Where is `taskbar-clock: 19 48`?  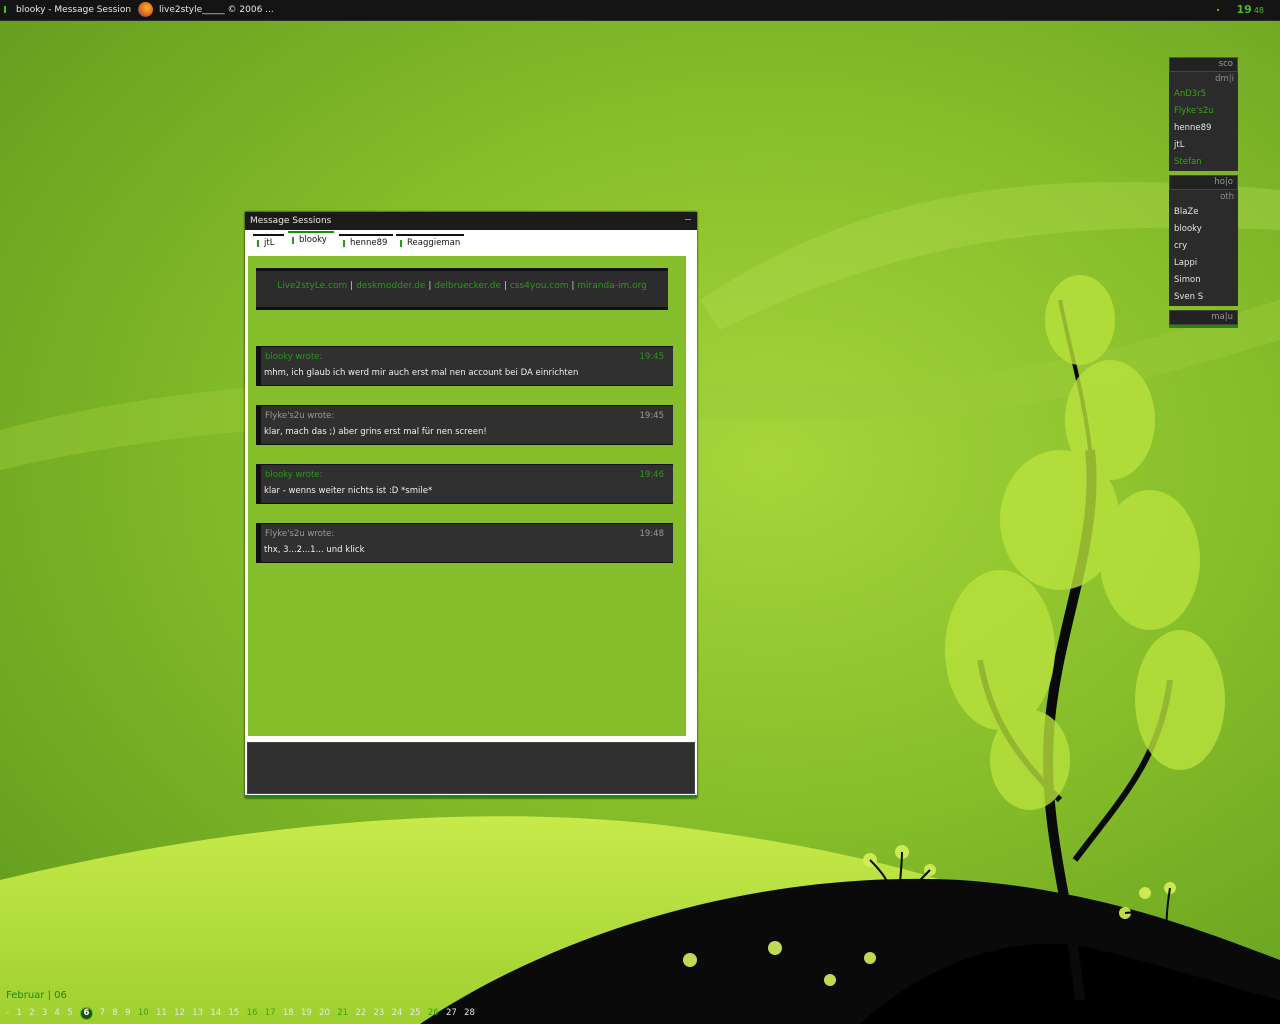
taskbar-clock: 19 48 is located at coordinates (1251, 10).